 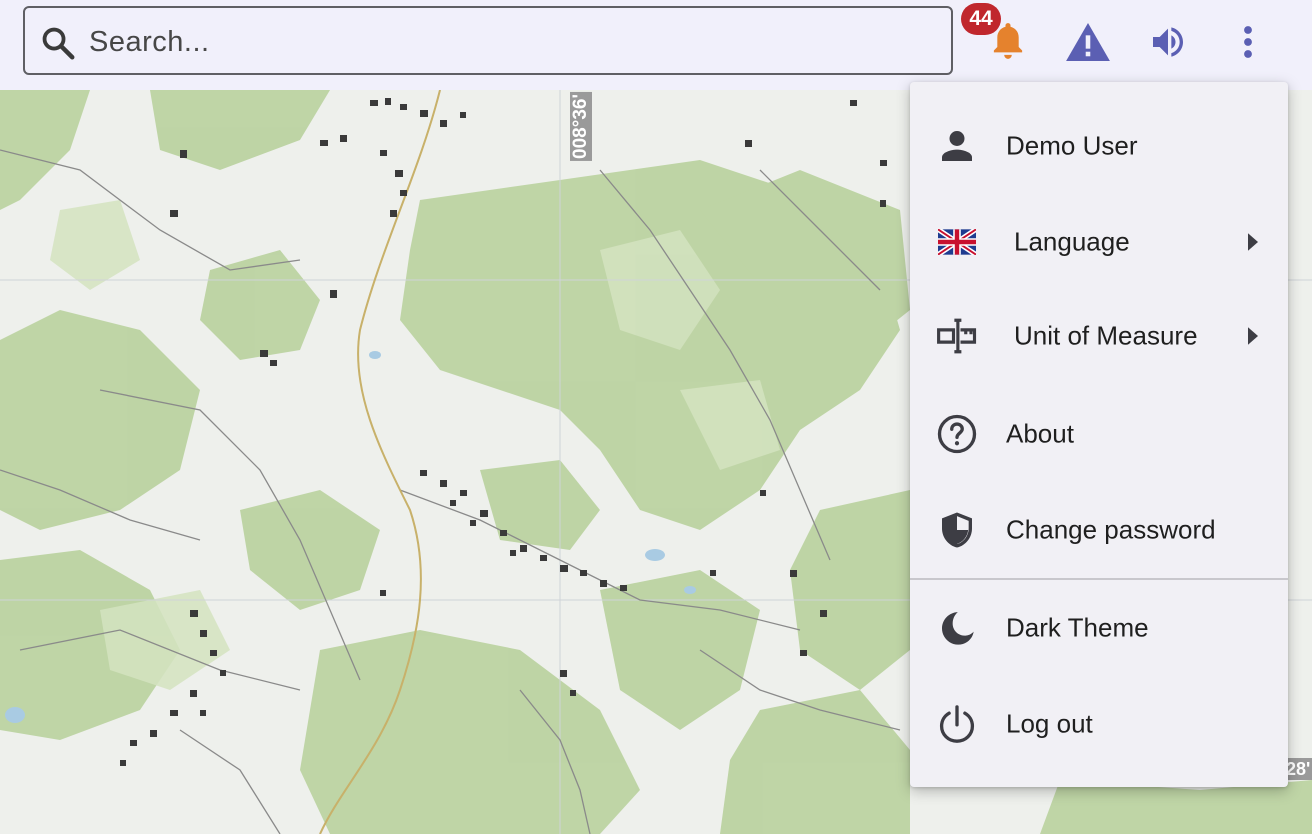 What do you see at coordinates (981, 19) in the screenshot?
I see `notification-count-badge: 44` at bounding box center [981, 19].